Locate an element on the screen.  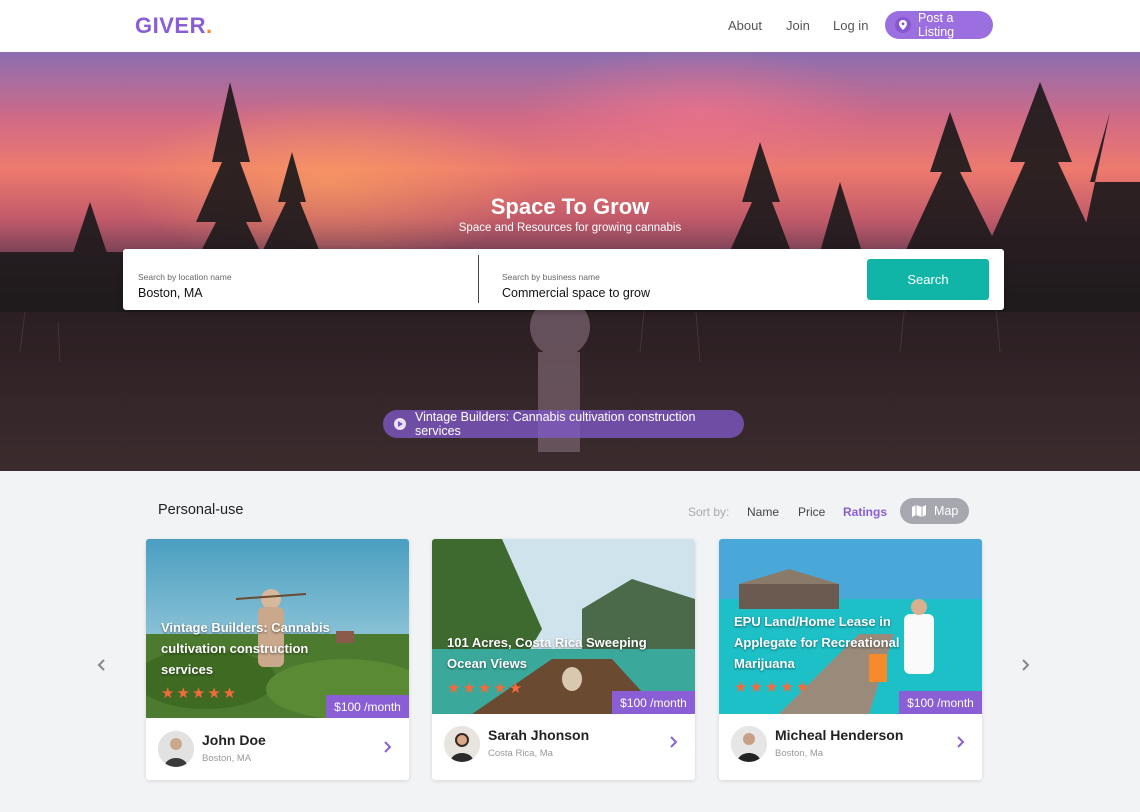
post-listing-button: Post a Listing is located at coordinates (939, 25).